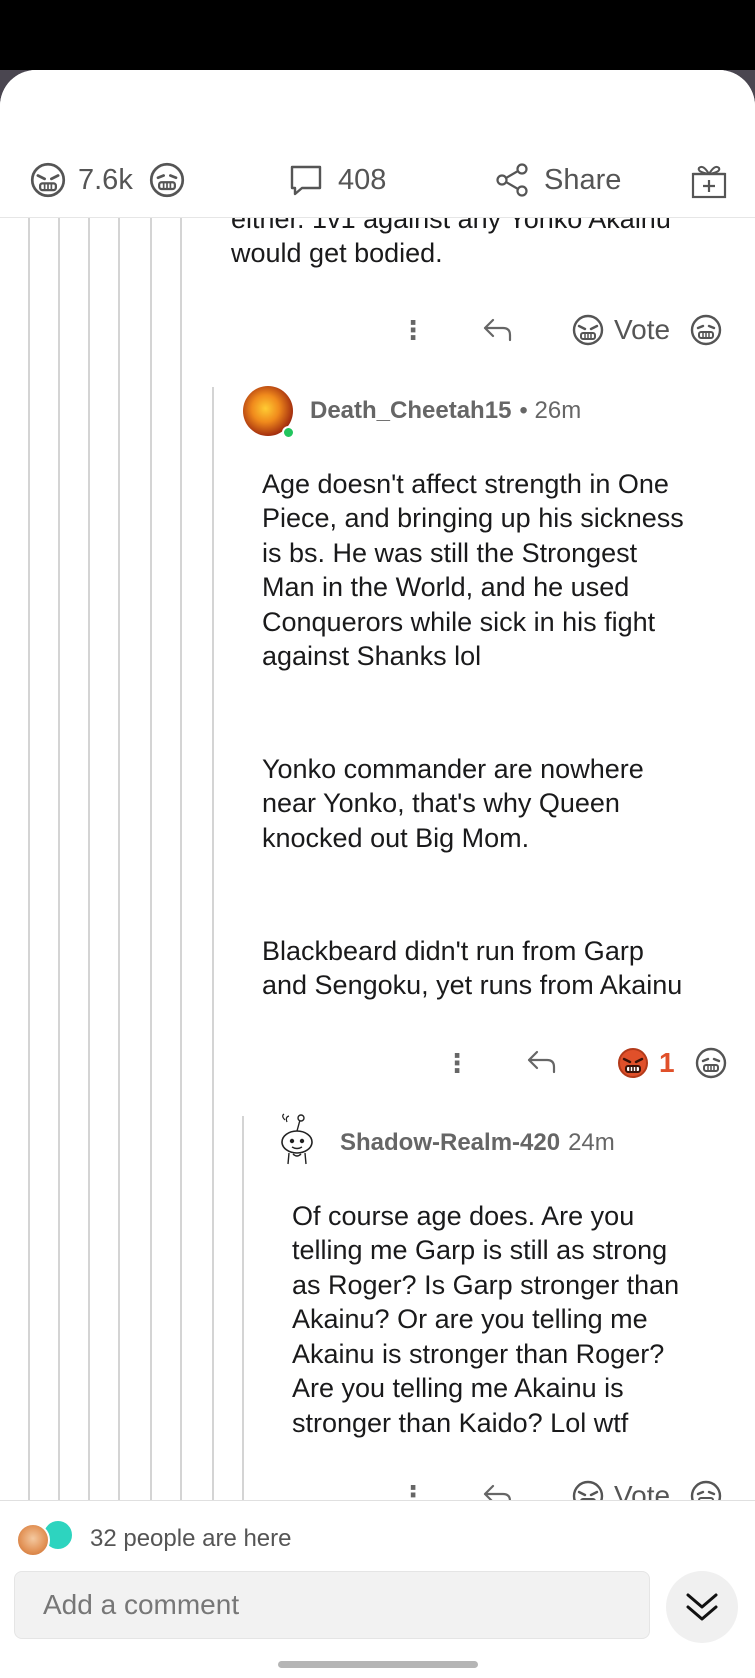  I want to click on comment-bubble-icon, so click(306, 180).